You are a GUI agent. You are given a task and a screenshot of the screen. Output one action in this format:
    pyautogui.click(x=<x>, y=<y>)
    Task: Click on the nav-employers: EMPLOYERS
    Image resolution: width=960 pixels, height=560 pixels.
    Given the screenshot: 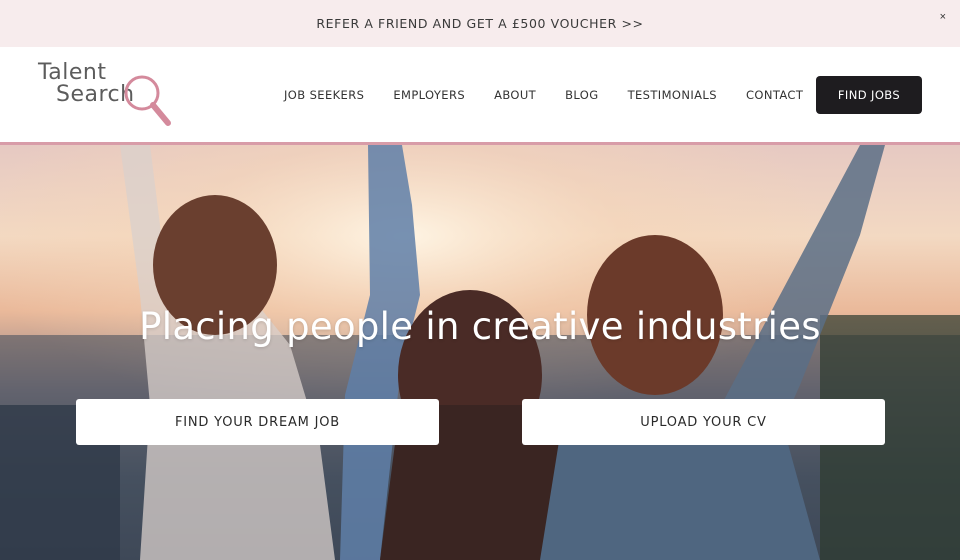 What is the action you would take?
    pyautogui.click(x=429, y=95)
    